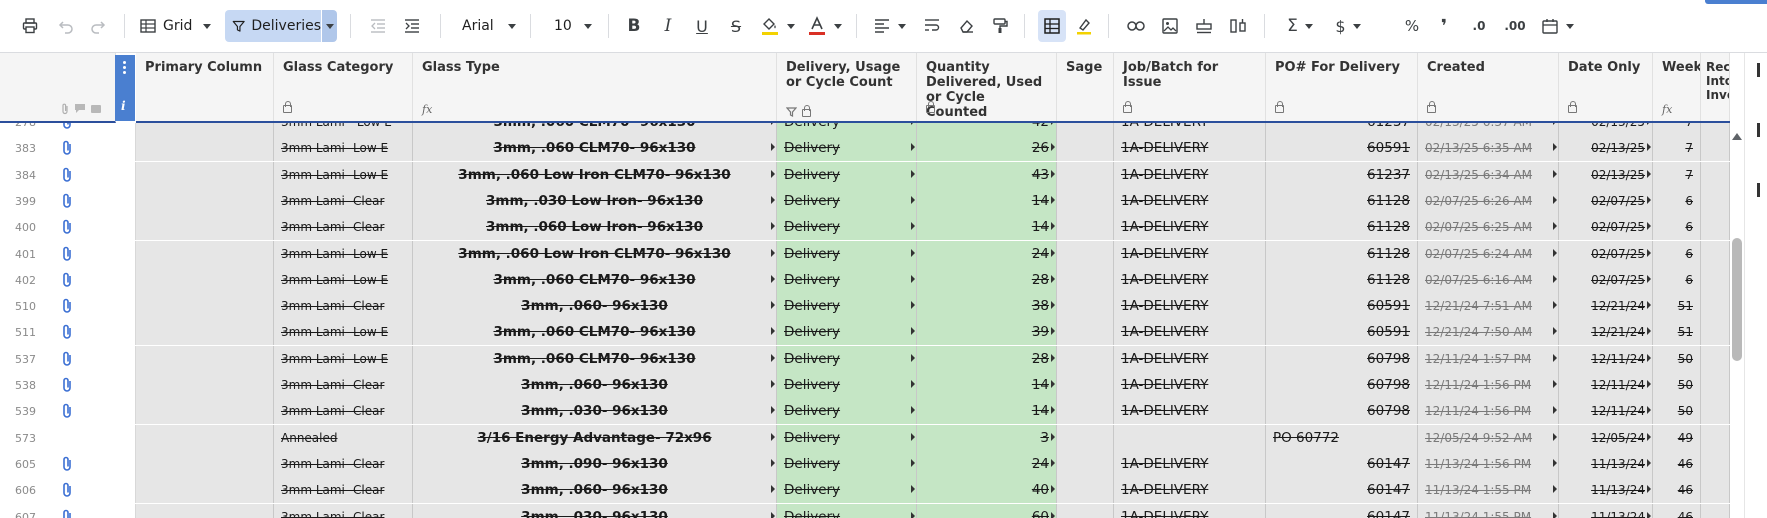  I want to click on week-cell: 7, so click(1677, 148).